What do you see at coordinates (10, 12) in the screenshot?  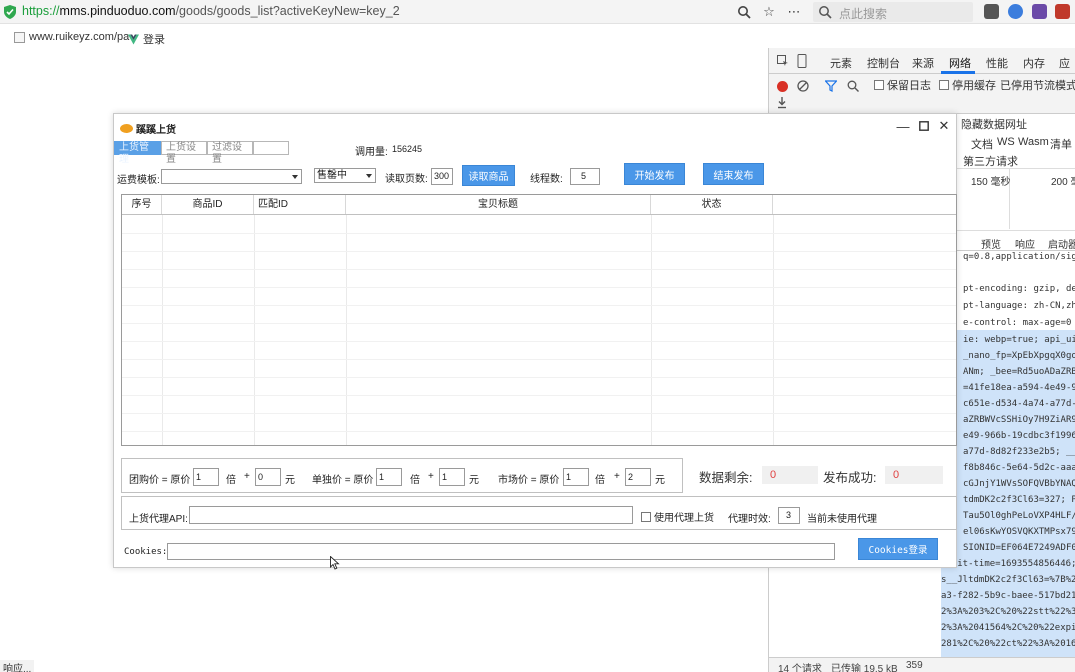 I see `shield-icon` at bounding box center [10, 12].